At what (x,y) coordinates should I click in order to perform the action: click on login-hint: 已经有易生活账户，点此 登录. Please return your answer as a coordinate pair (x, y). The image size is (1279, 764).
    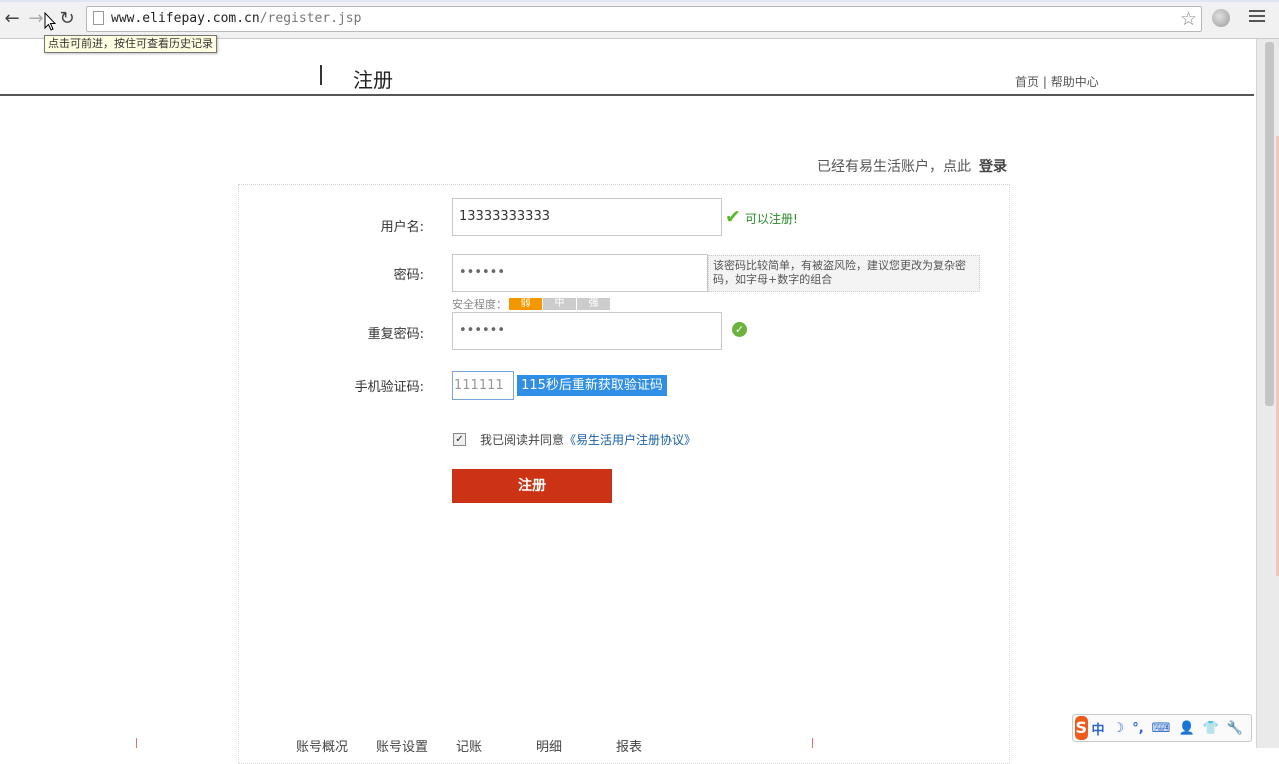
    Looking at the image, I should click on (912, 166).